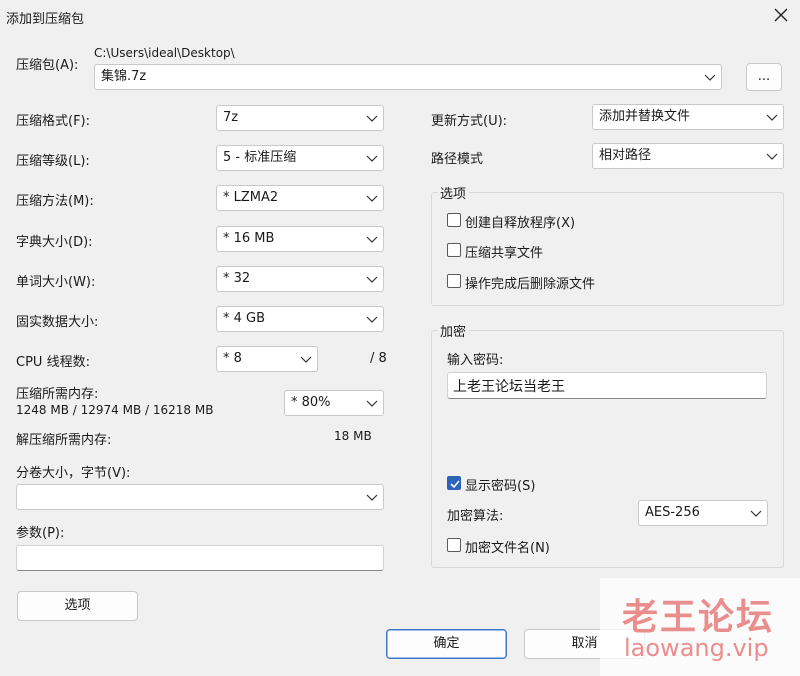  What do you see at coordinates (57, 322) in the screenshot?
I see `solid-label: 固实数据大小:` at bounding box center [57, 322].